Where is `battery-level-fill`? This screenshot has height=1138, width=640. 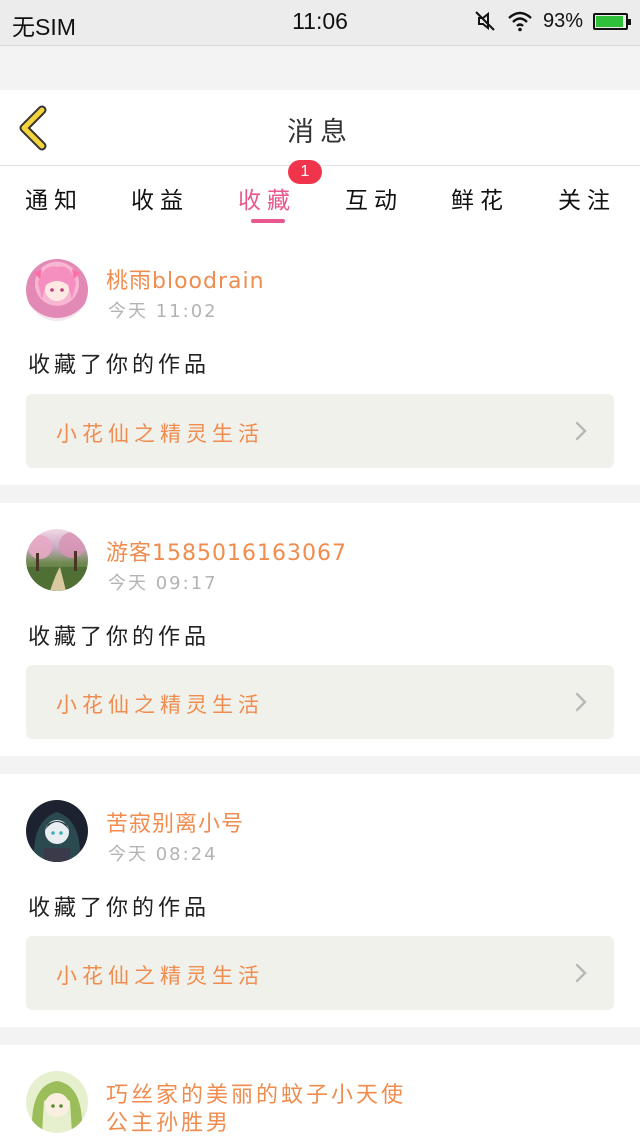
battery-level-fill is located at coordinates (609, 21).